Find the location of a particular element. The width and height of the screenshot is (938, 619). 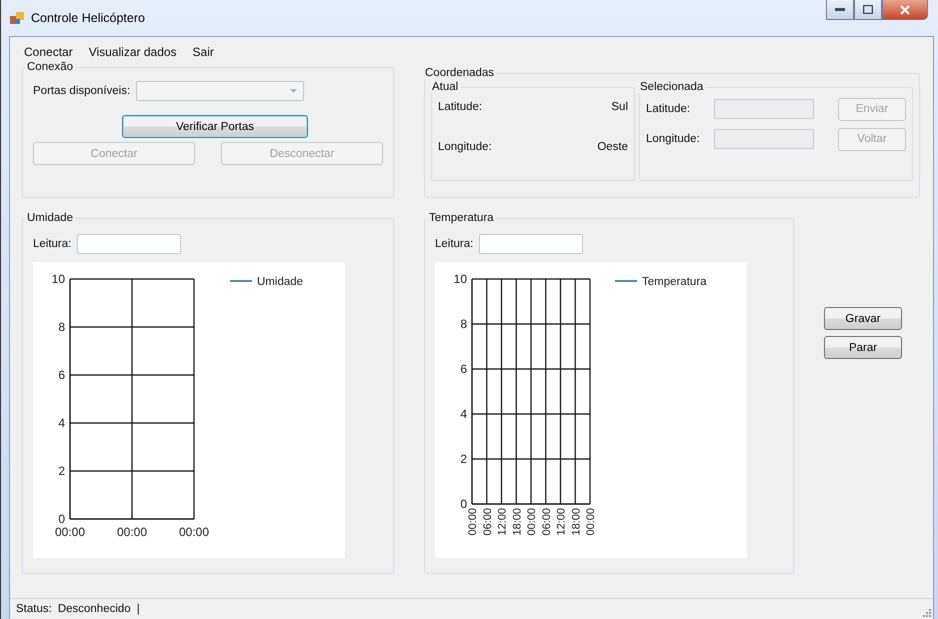

minimize-icon is located at coordinates (840, 10).